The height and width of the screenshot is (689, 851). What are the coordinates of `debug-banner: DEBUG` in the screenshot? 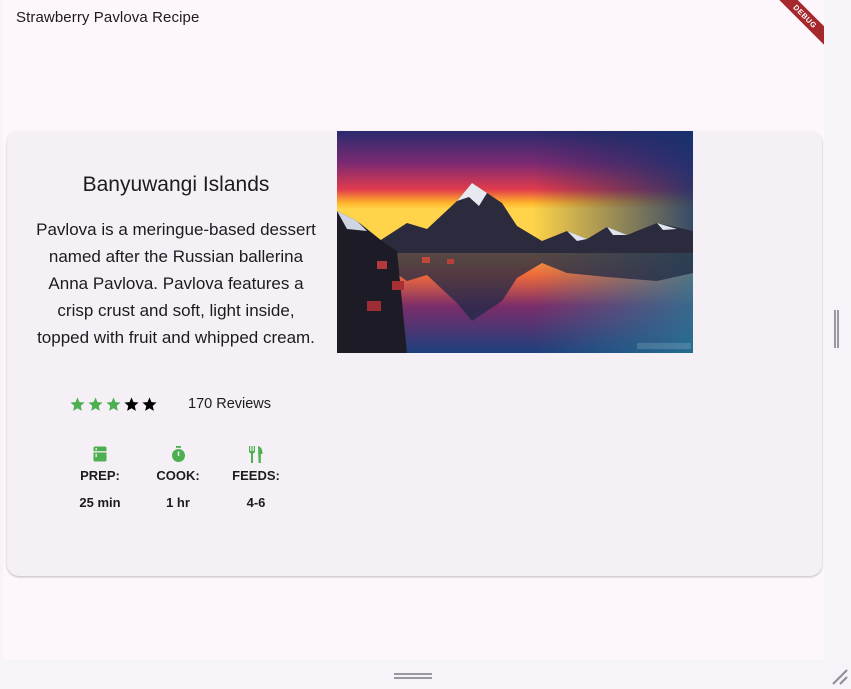 It's located at (795, 30).